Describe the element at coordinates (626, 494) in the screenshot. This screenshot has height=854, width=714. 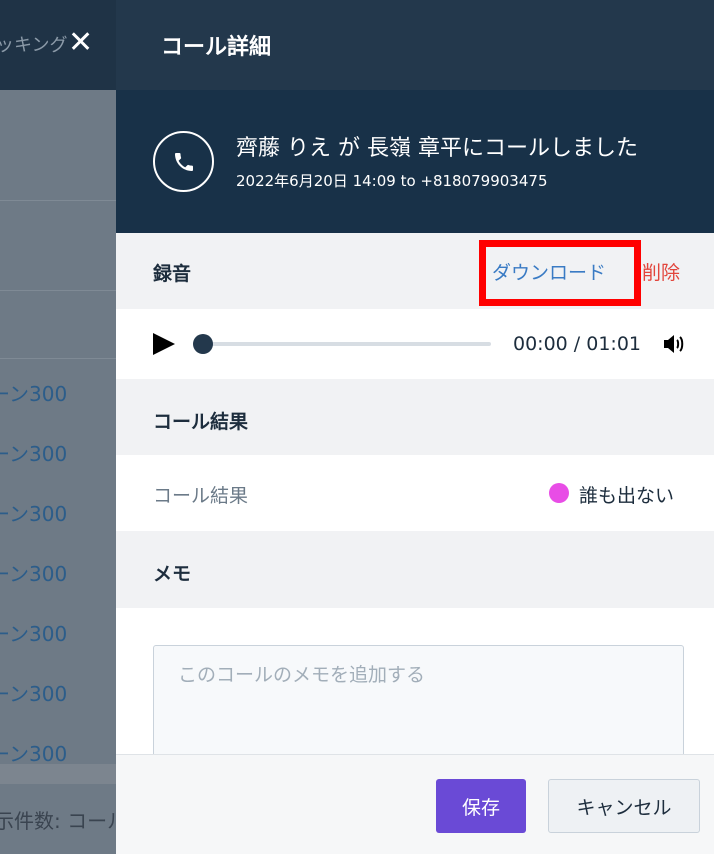
I see `call-result-value: 誰も出ない` at that location.